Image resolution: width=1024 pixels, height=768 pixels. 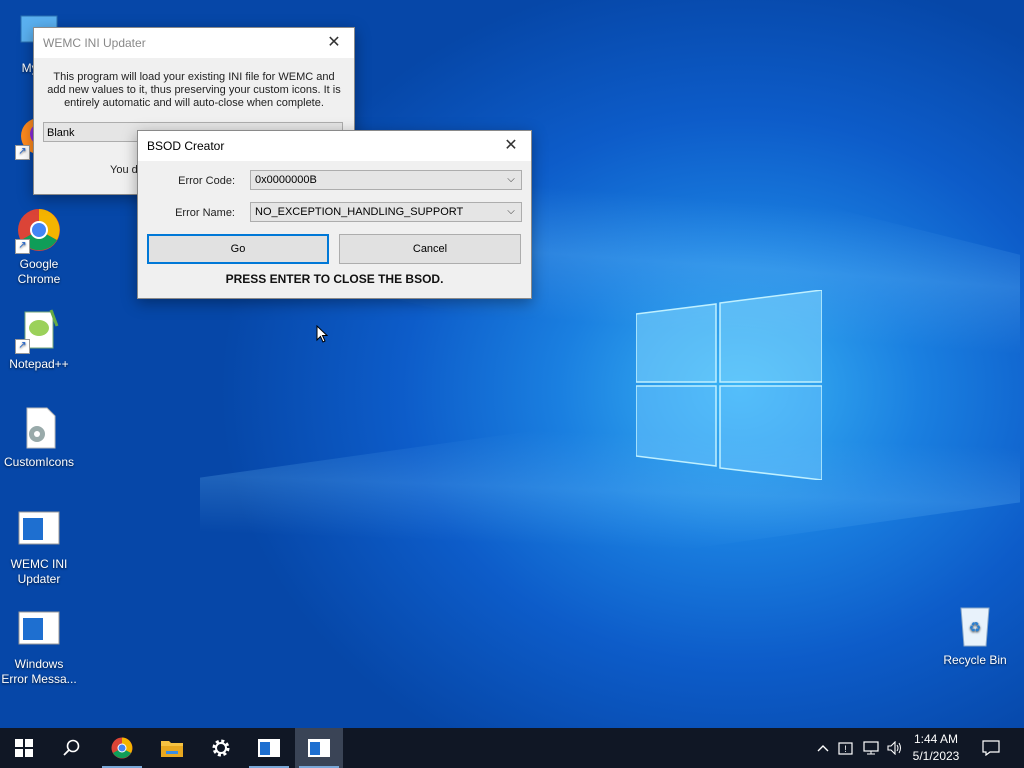 I want to click on chrome-icon, so click(x=122, y=748).